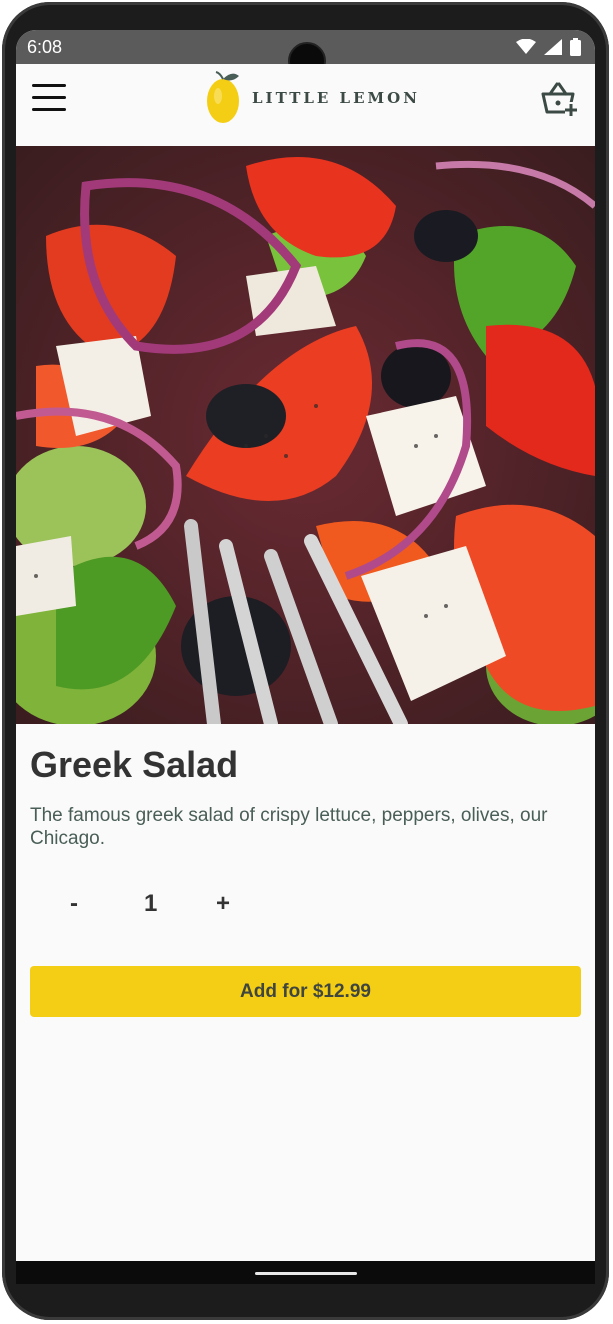  I want to click on lemon-logo-icon, so click(223, 97).